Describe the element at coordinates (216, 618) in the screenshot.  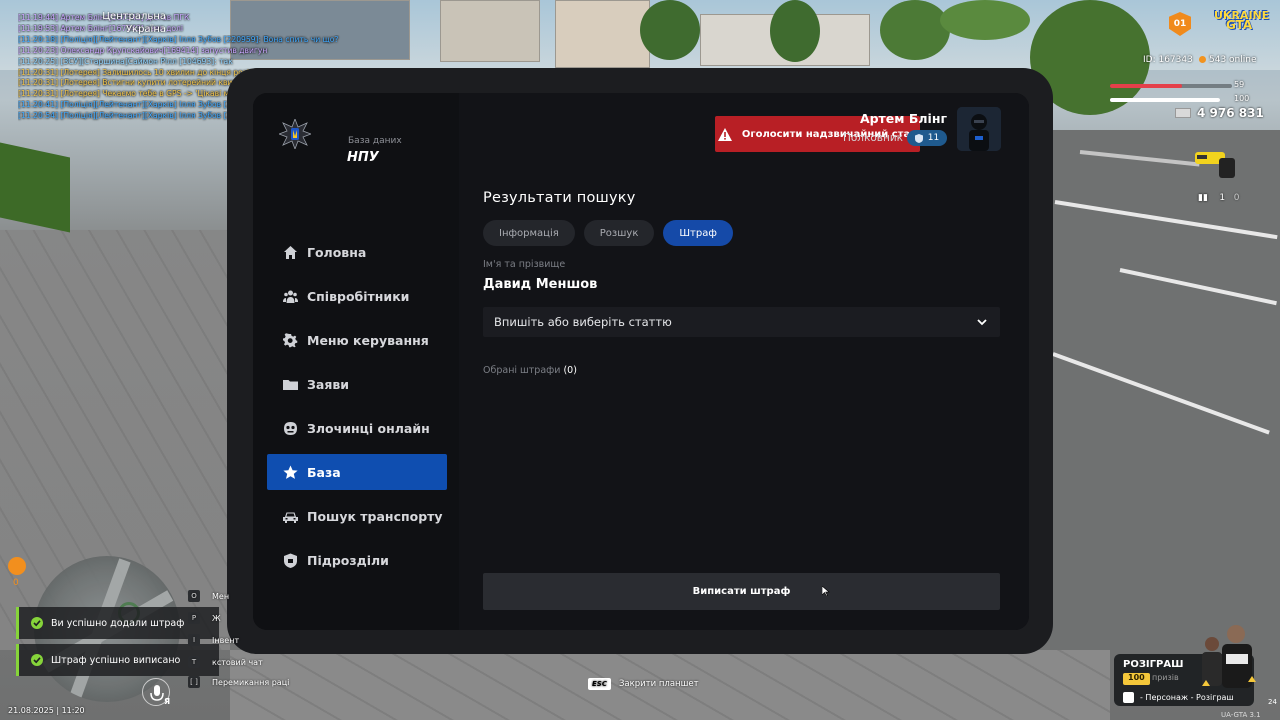
I see `keybind-label: Ж` at that location.